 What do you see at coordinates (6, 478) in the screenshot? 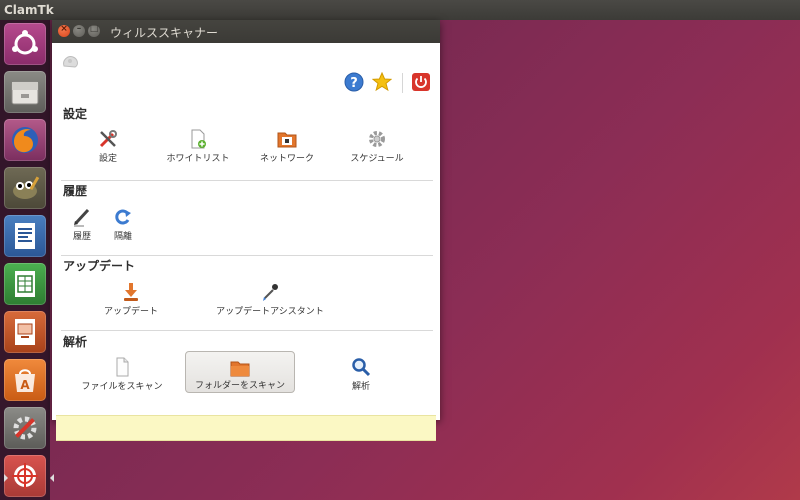
I see `running-indicator-icon` at bounding box center [6, 478].